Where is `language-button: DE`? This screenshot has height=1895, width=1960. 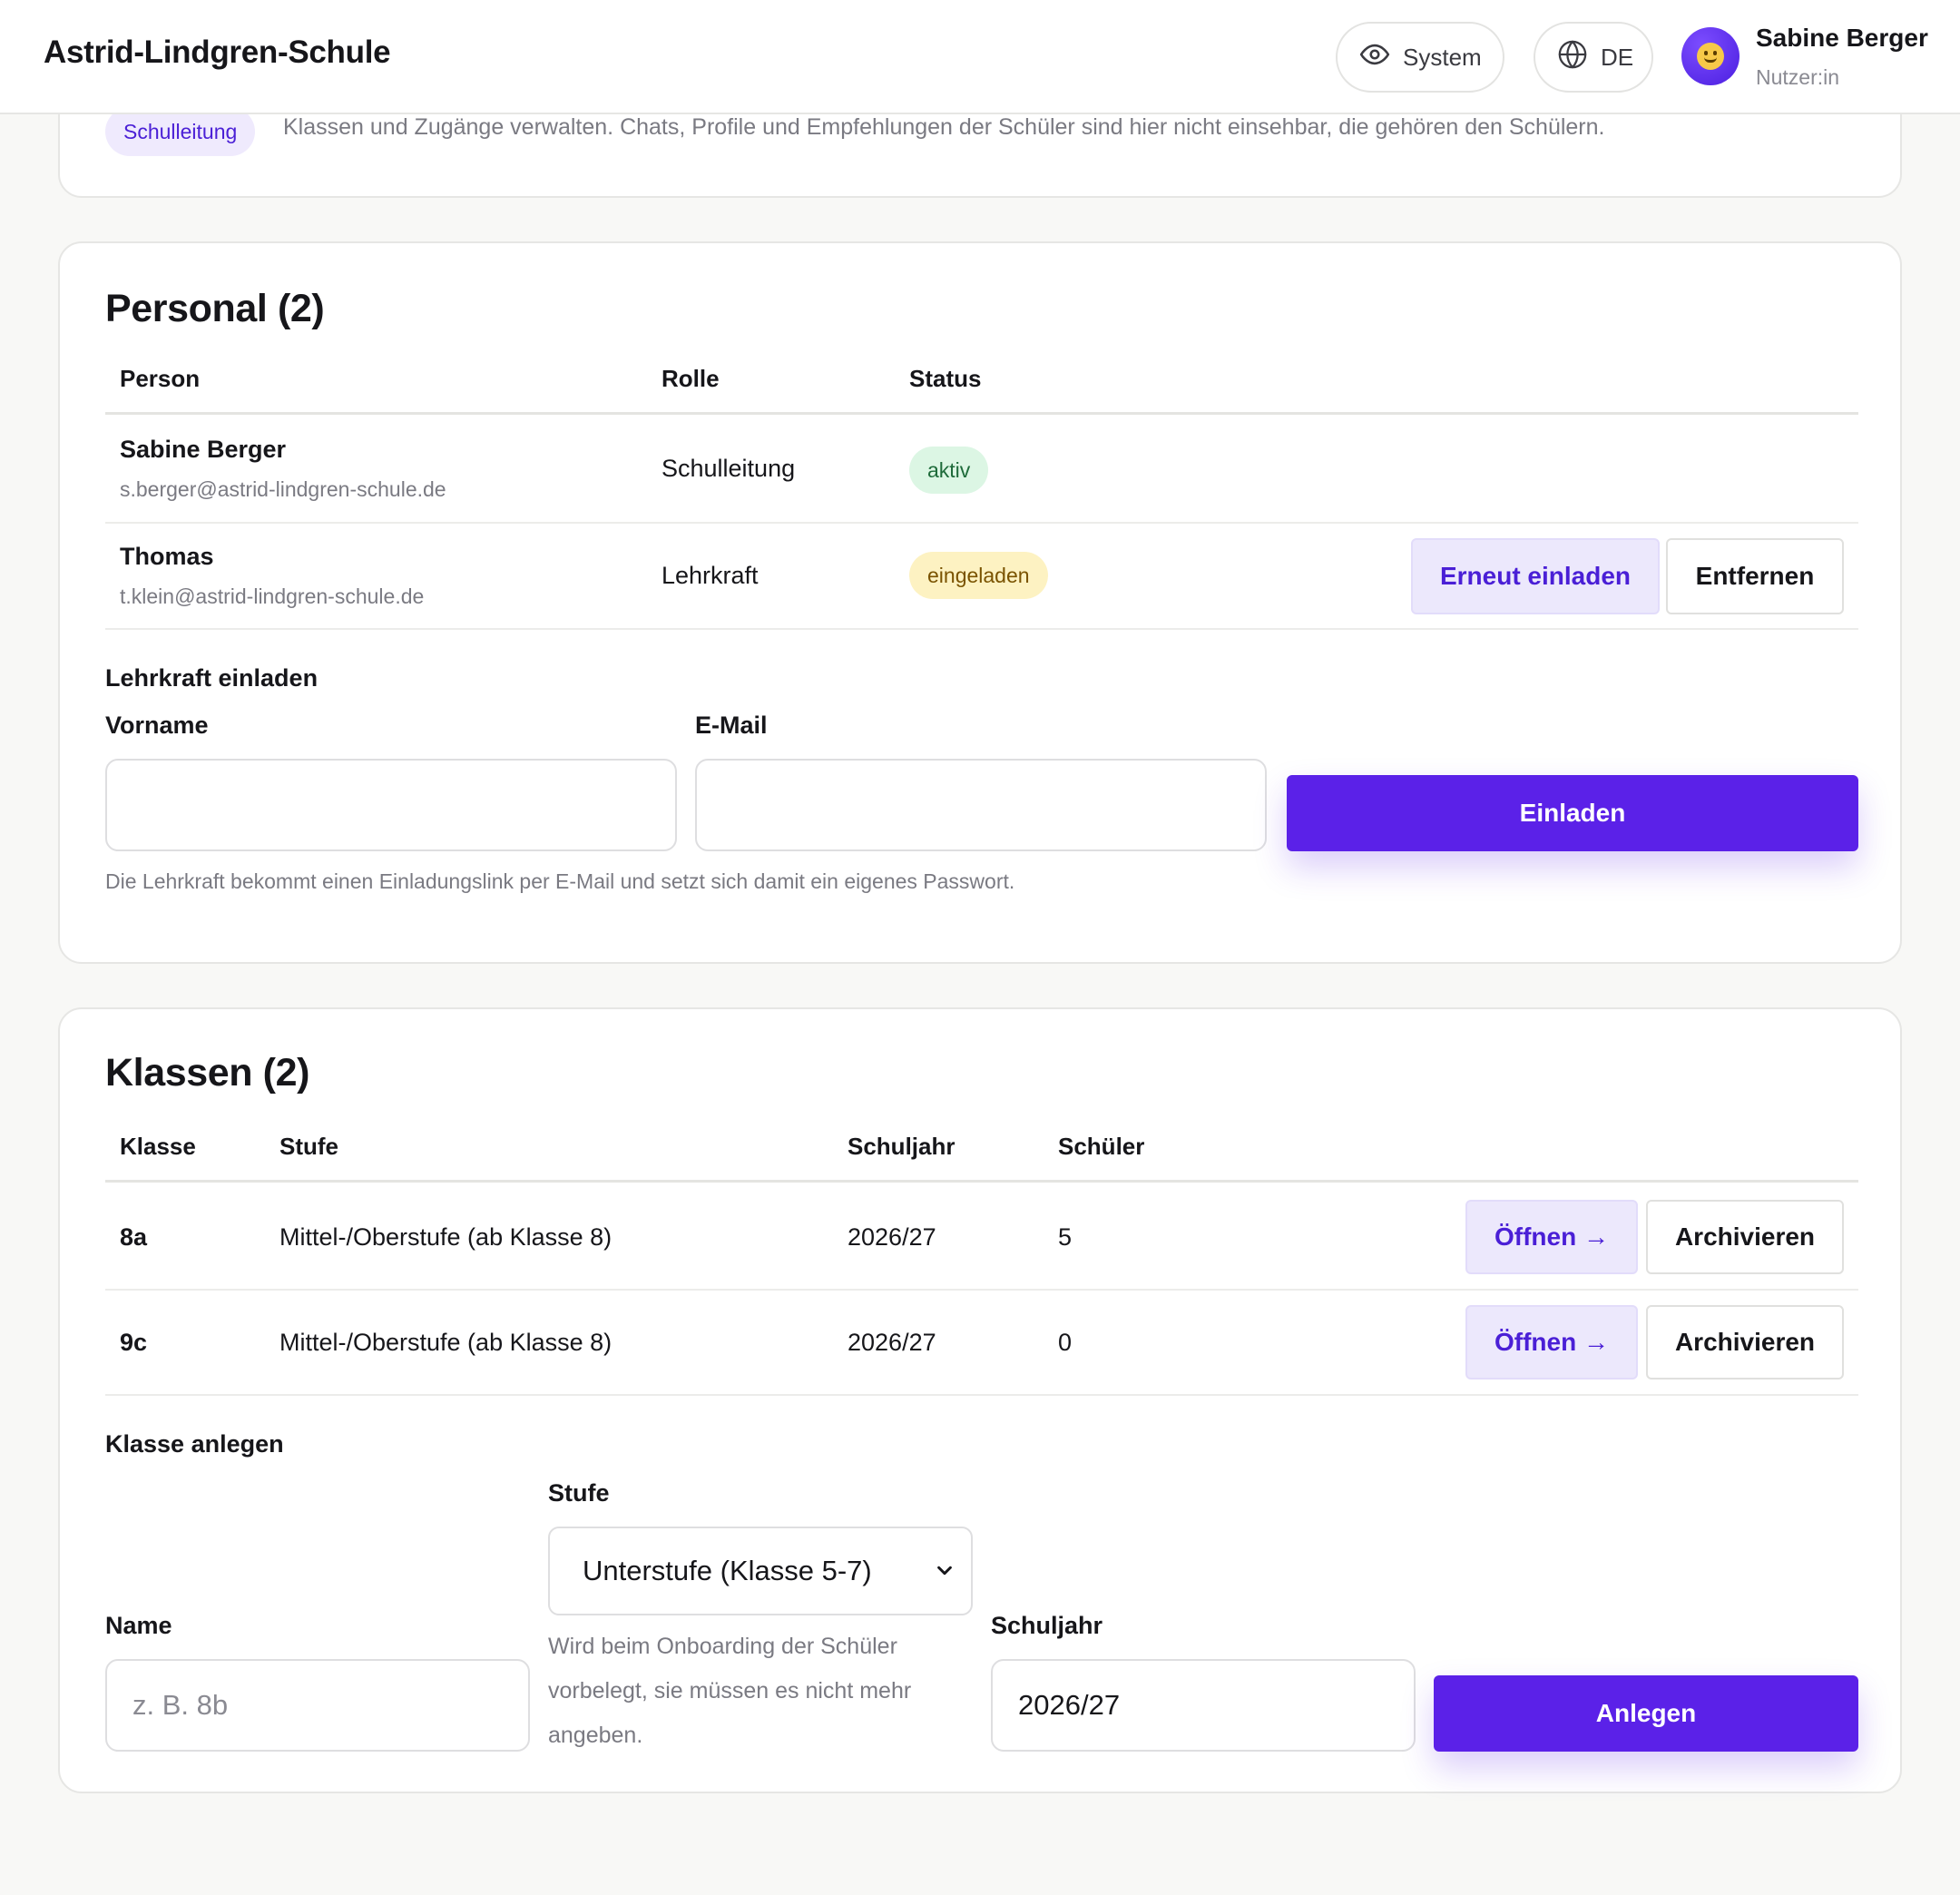
language-button: DE is located at coordinates (1593, 58).